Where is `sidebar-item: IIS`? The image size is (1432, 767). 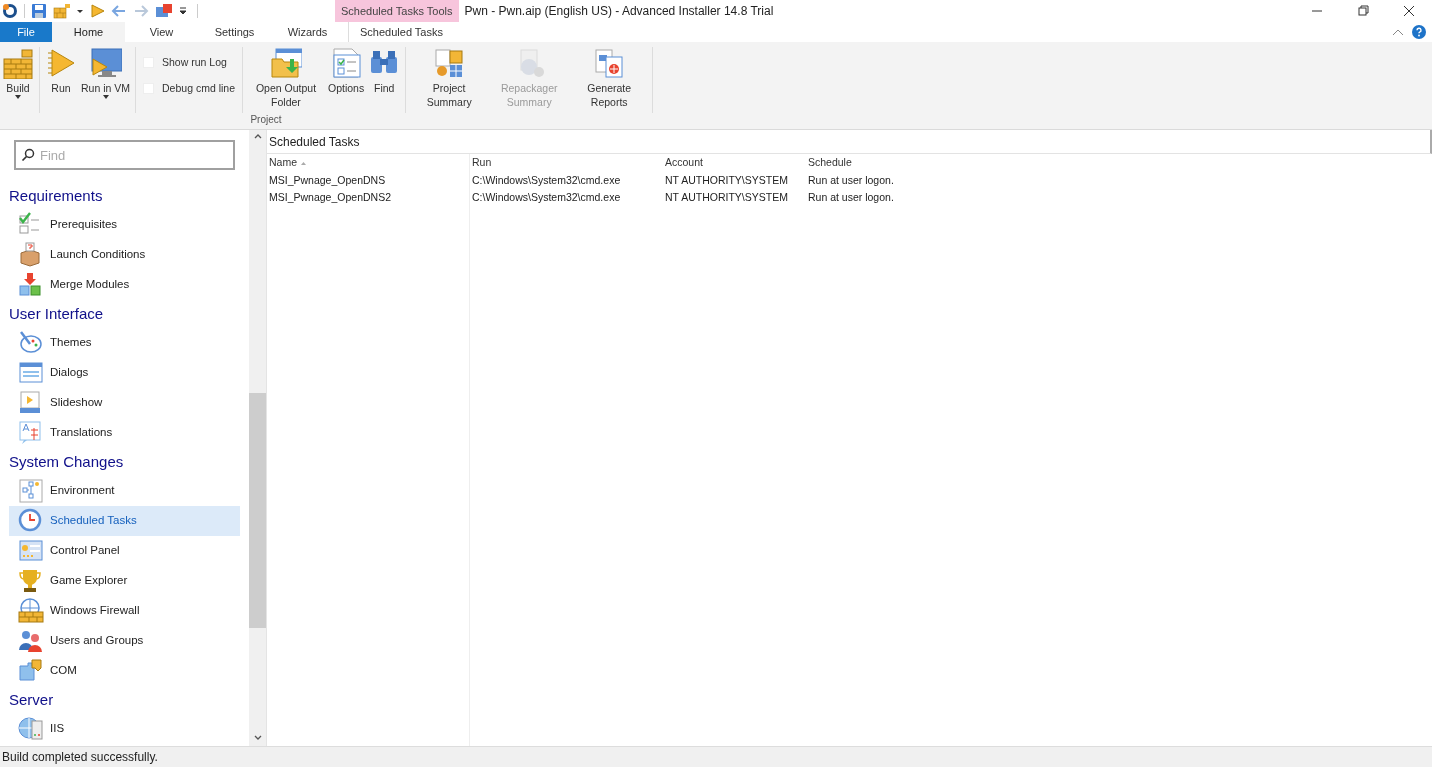
sidebar-item: IIS is located at coordinates (124, 729).